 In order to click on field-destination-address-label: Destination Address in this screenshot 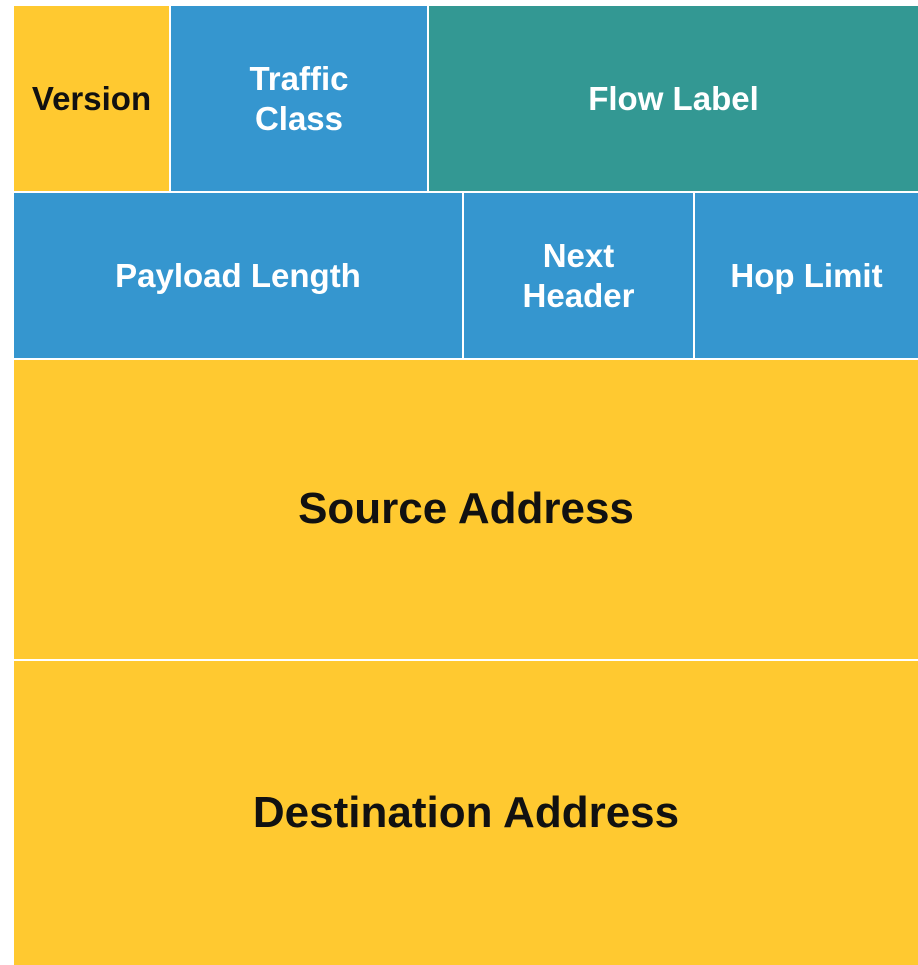, I will do `click(466, 812)`.